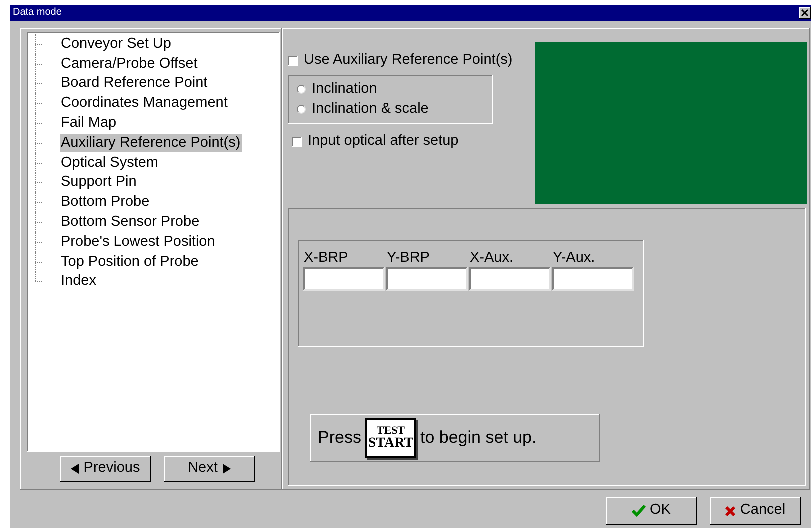 This screenshot has height=528, width=811. Describe the element at coordinates (130, 261) in the screenshot. I see `tree-item: Top Position of Probe` at that location.